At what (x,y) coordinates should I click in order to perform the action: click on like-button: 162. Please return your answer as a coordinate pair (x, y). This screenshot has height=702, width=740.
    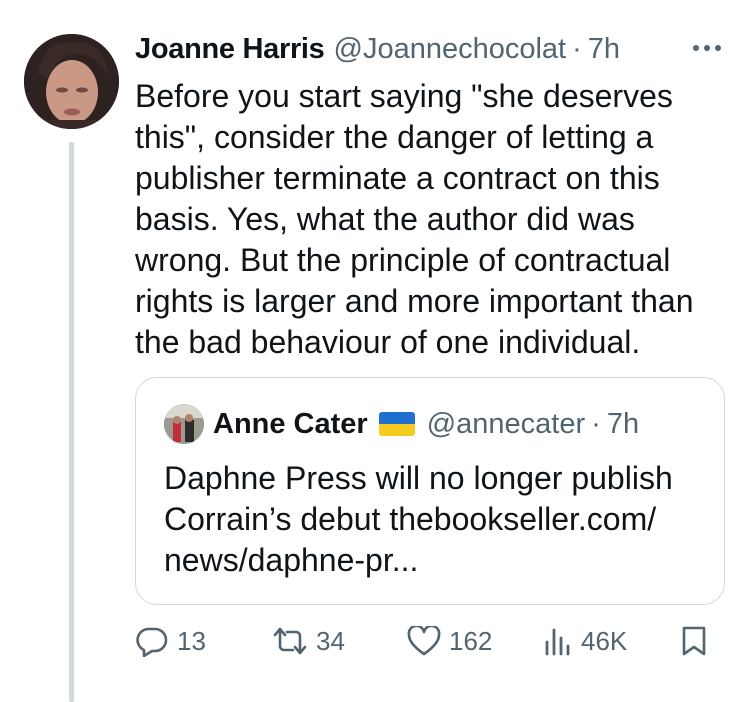
    Looking at the image, I should click on (449, 641).